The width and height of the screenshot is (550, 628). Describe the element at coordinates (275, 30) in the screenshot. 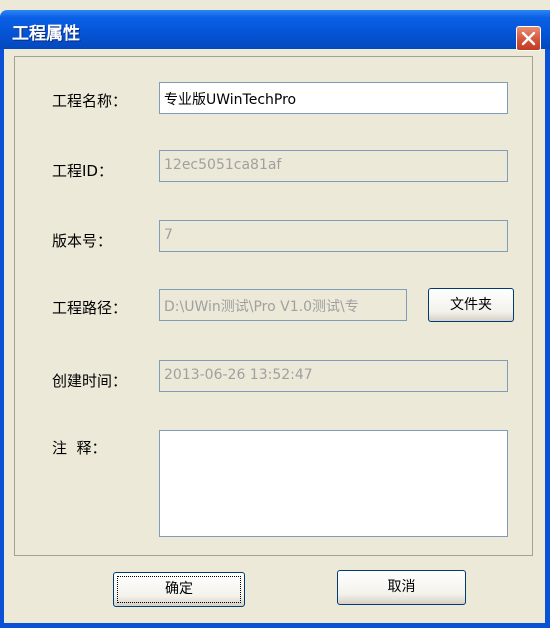

I see `title-bar: 工程属性` at that location.